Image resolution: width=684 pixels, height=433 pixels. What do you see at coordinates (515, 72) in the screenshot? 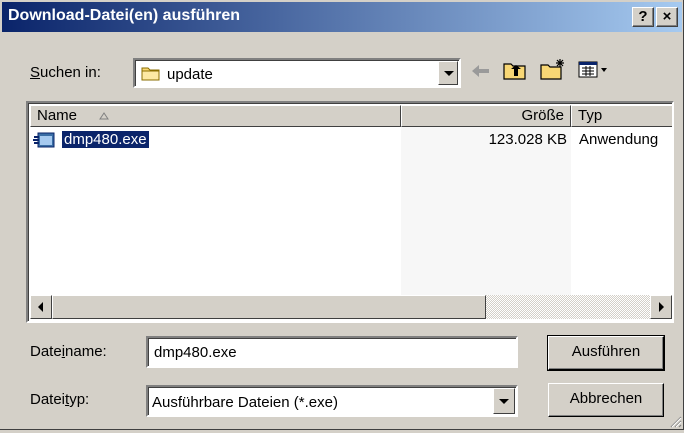
I see `up-folder-icon` at bounding box center [515, 72].